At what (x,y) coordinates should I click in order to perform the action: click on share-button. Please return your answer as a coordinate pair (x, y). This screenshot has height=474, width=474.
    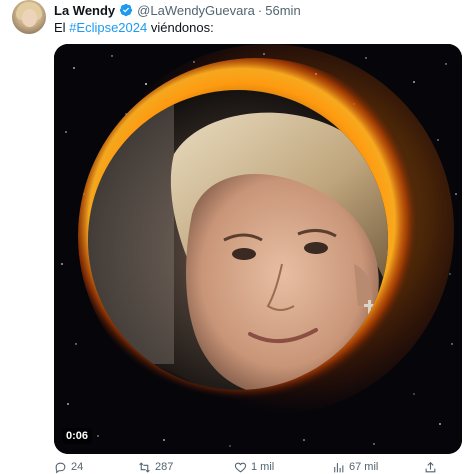
    Looking at the image, I should click on (432, 467).